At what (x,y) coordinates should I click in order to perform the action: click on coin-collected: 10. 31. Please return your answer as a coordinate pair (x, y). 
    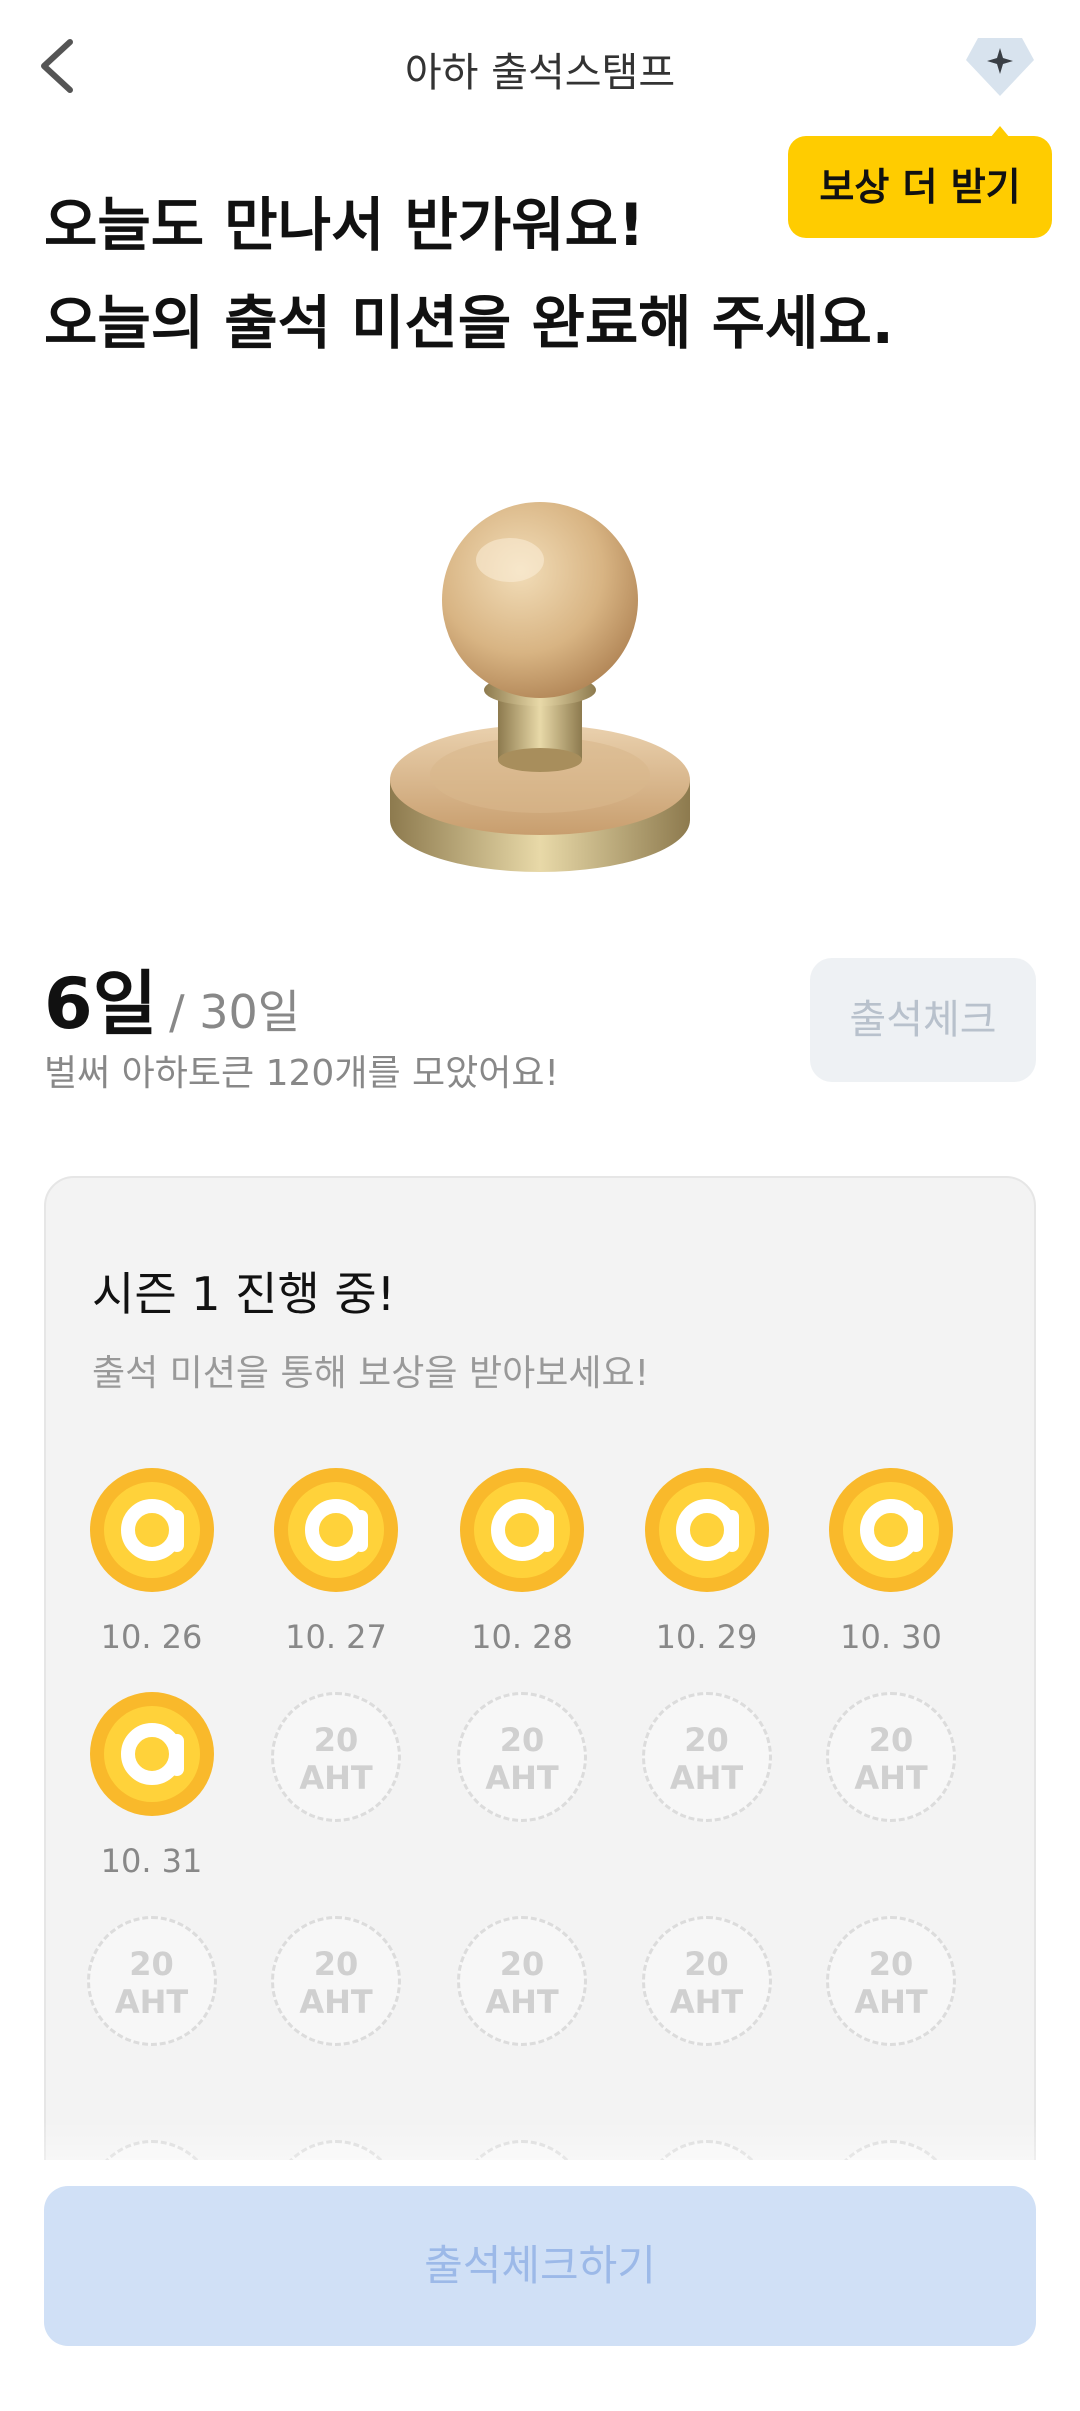
    Looking at the image, I should click on (152, 1802).